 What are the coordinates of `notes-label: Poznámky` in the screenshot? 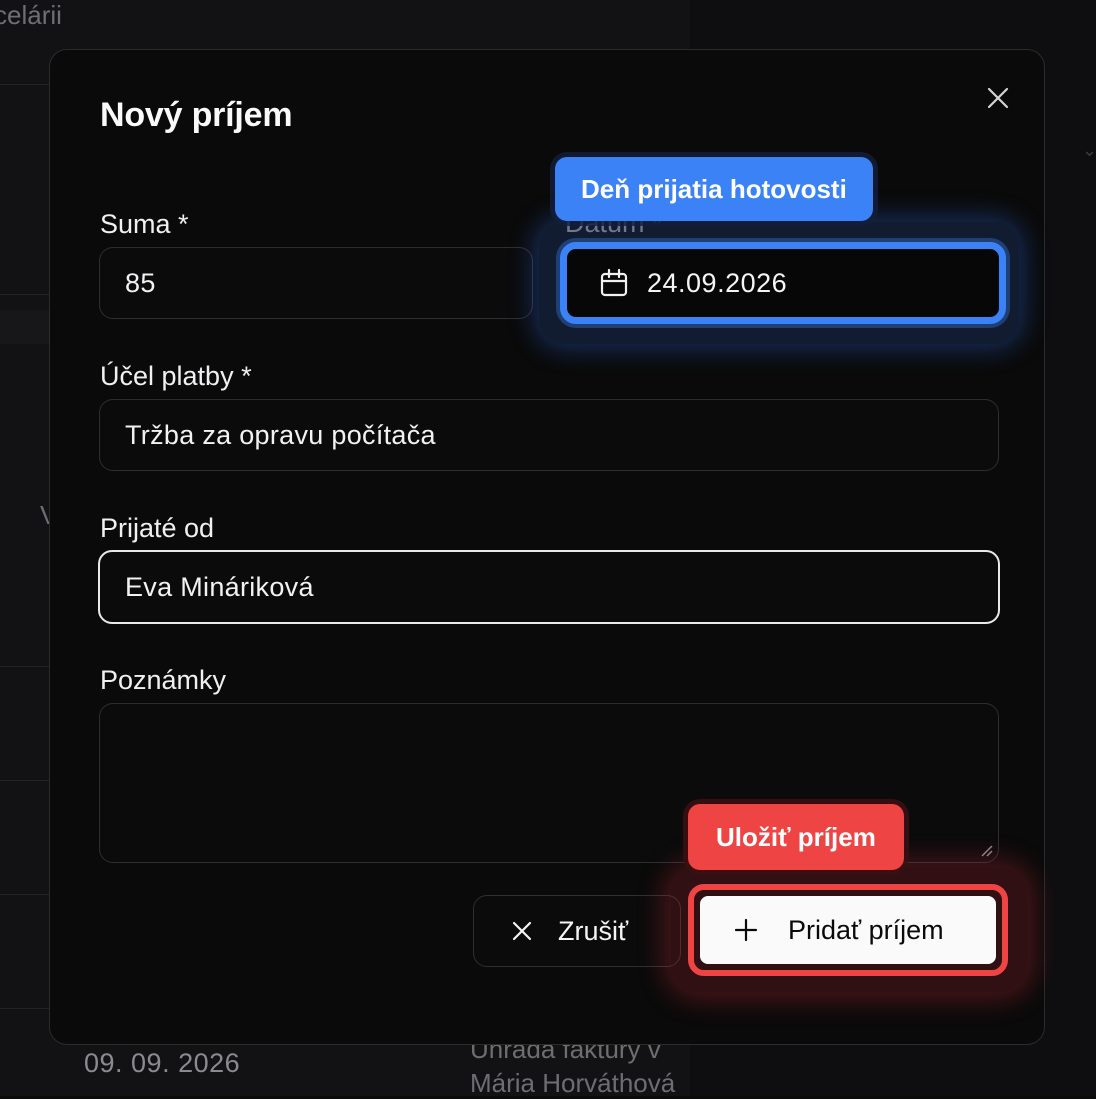 It's located at (163, 680).